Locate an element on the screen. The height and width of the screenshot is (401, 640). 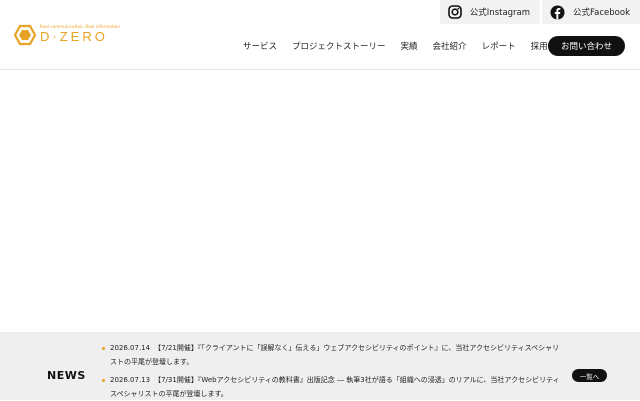
nav-item-company: 会社紹介 is located at coordinates (450, 46).